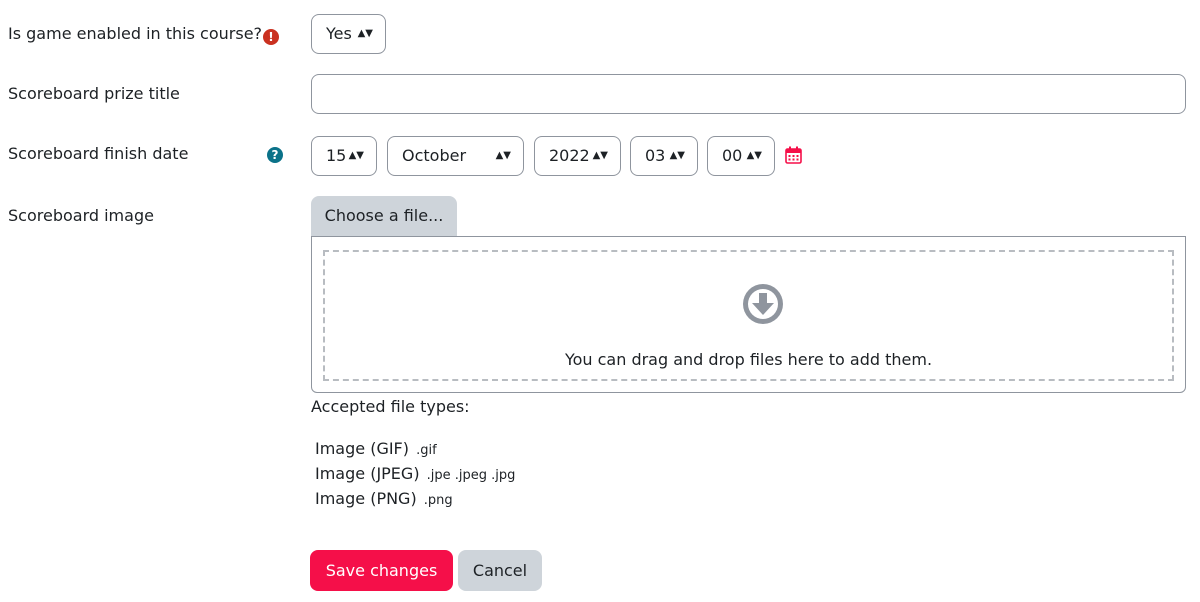 The height and width of the screenshot is (602, 1200). I want to click on accepted-type-item: Image (JPEG) .jpe .jpeg .jpg, so click(415, 475).